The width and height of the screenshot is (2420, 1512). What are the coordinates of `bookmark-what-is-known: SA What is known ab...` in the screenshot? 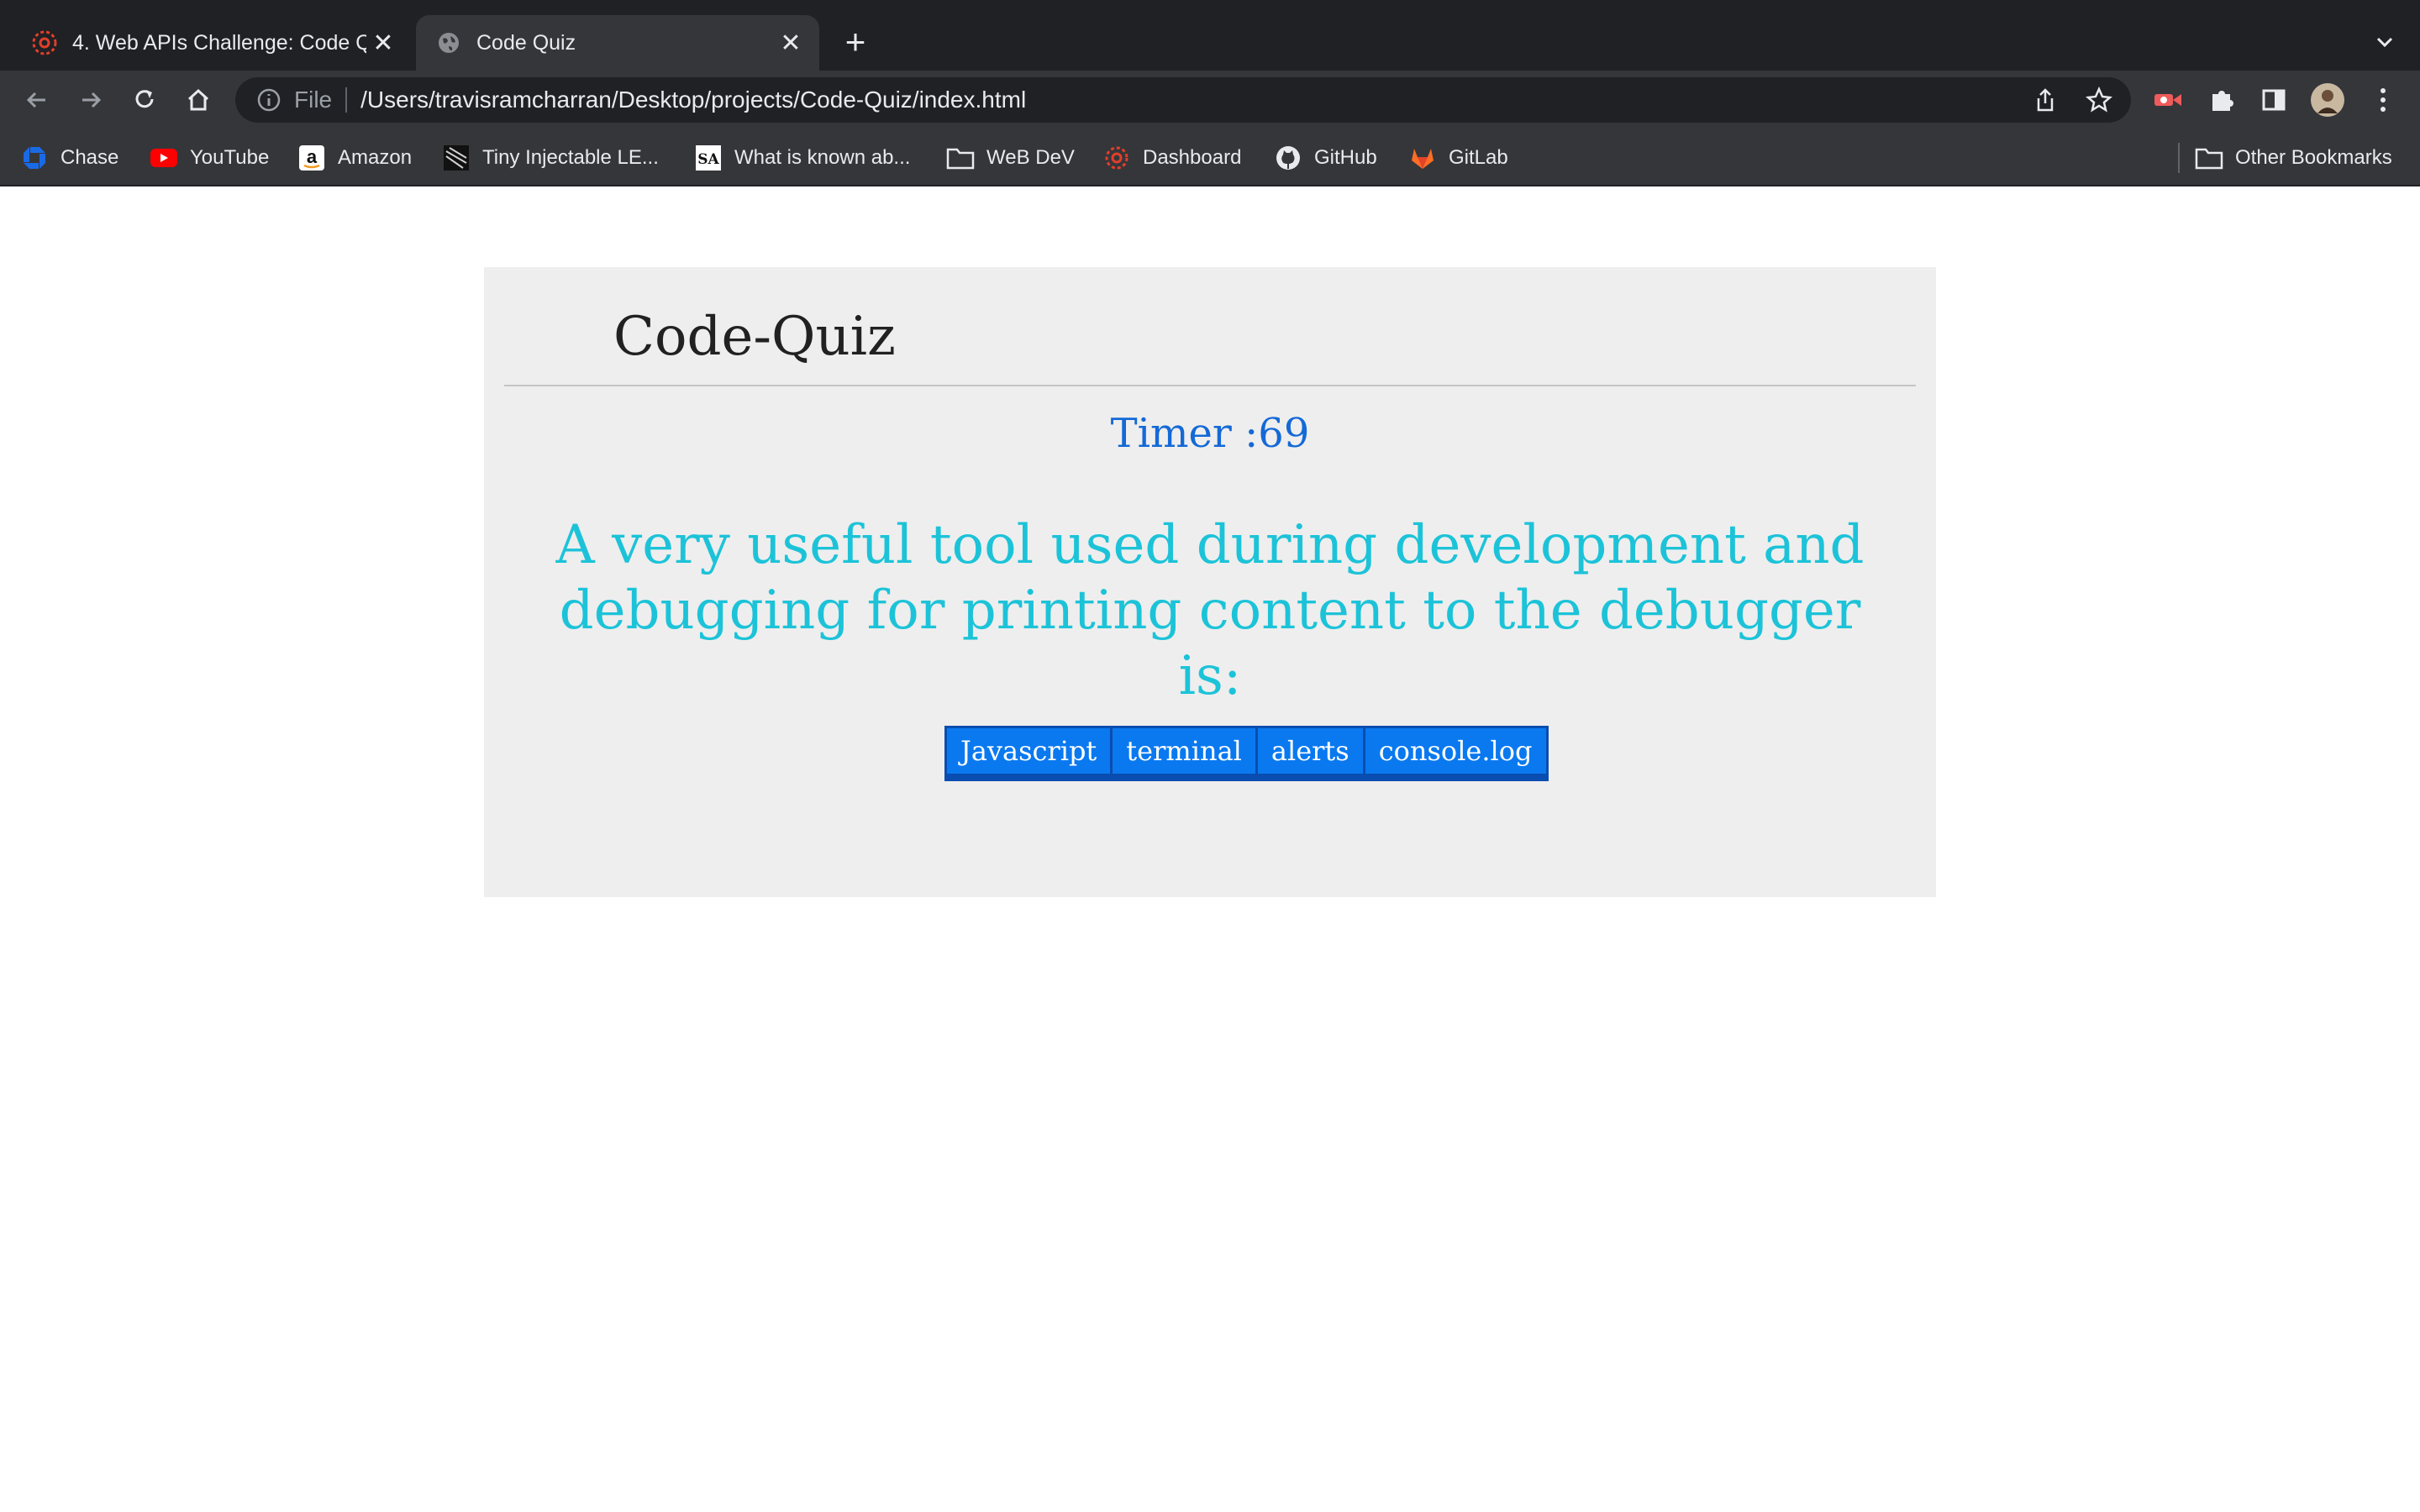 It's located at (802, 158).